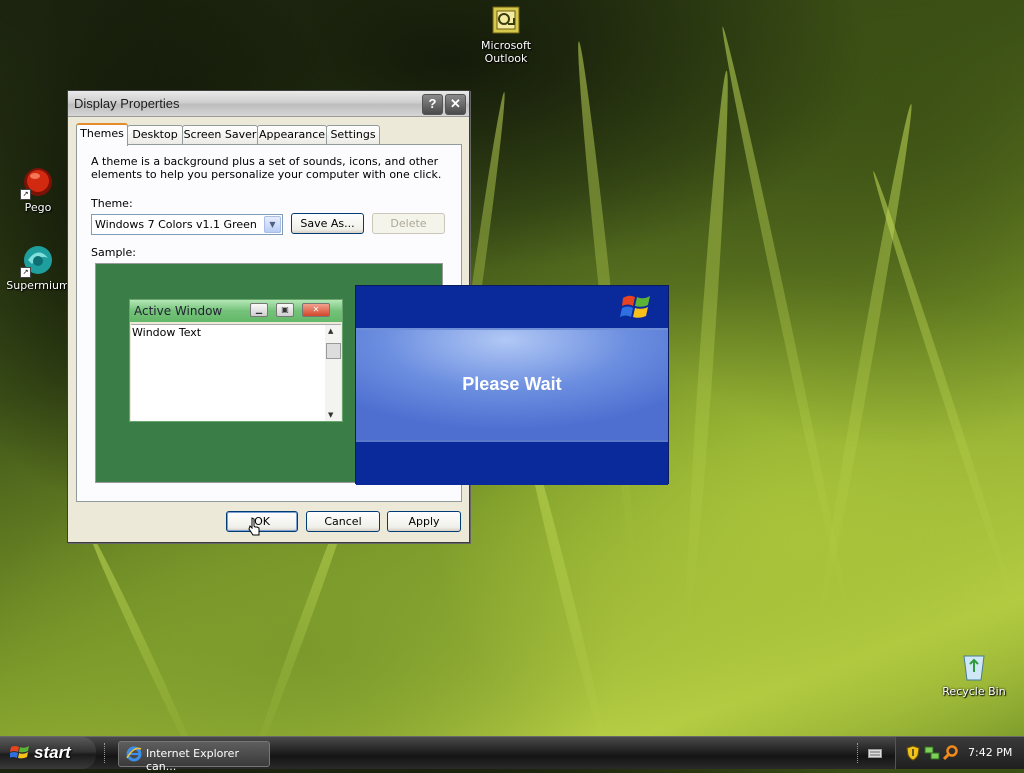 The image size is (1024, 773). I want to click on desktop-icon-outlook: Microsoft Outlook, so click(506, 34).